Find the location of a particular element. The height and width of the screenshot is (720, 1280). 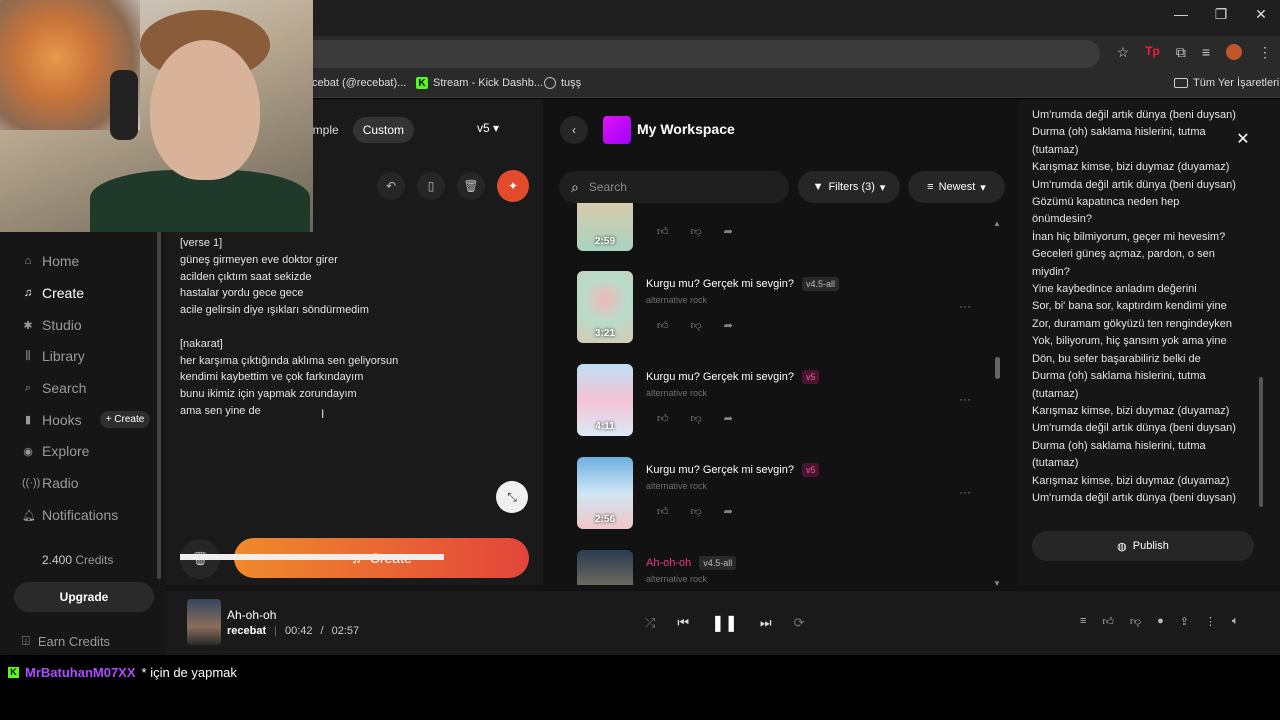

repeat-icon: ⟳ is located at coordinates (799, 623).